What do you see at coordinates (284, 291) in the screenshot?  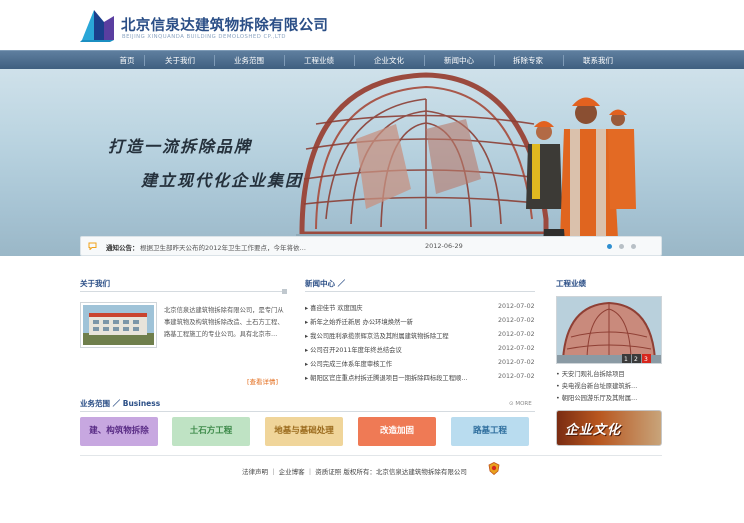 I see `about-divider-marker` at bounding box center [284, 291].